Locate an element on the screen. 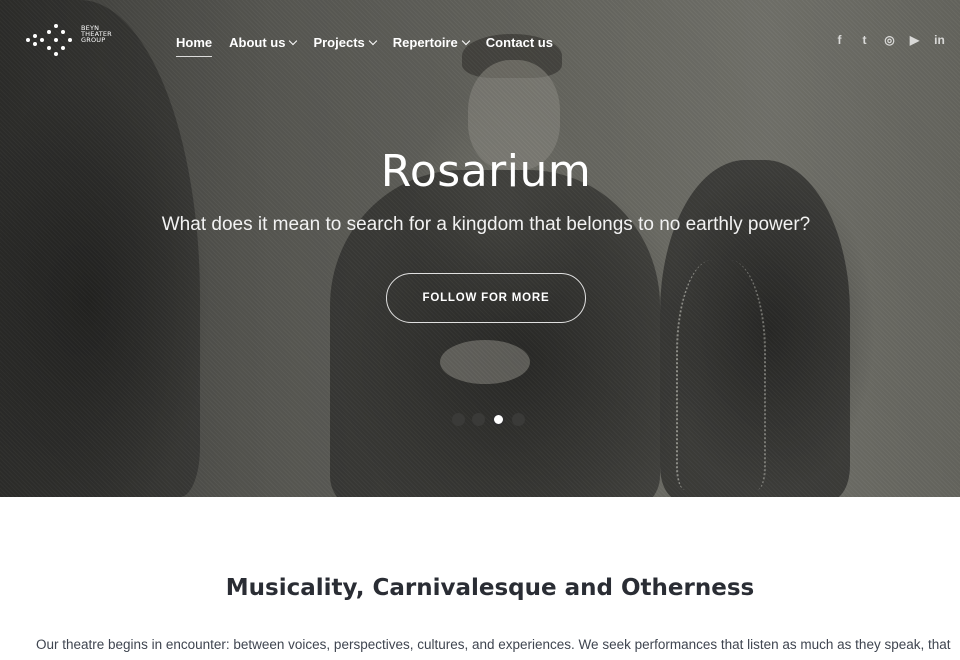  nav-item-projects: Projects is located at coordinates (345, 42).